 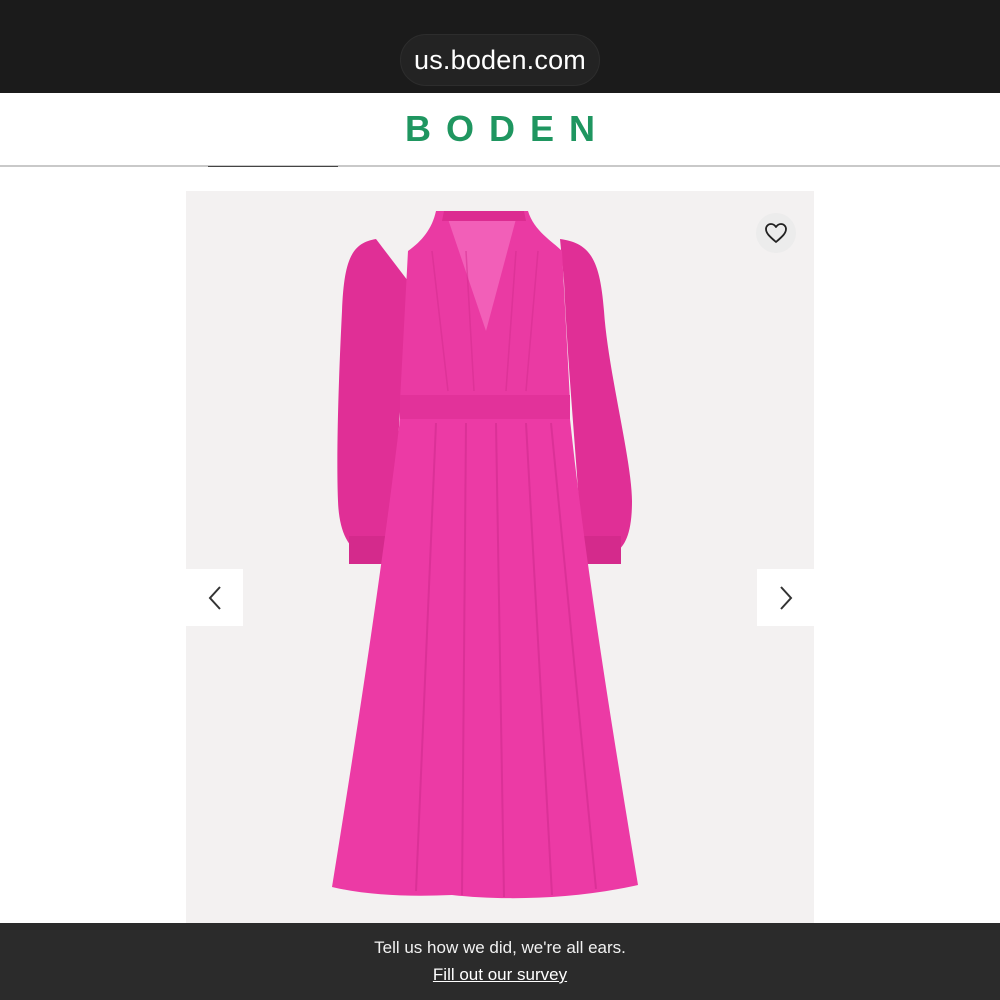 I want to click on next-image-button, so click(x=785, y=597).